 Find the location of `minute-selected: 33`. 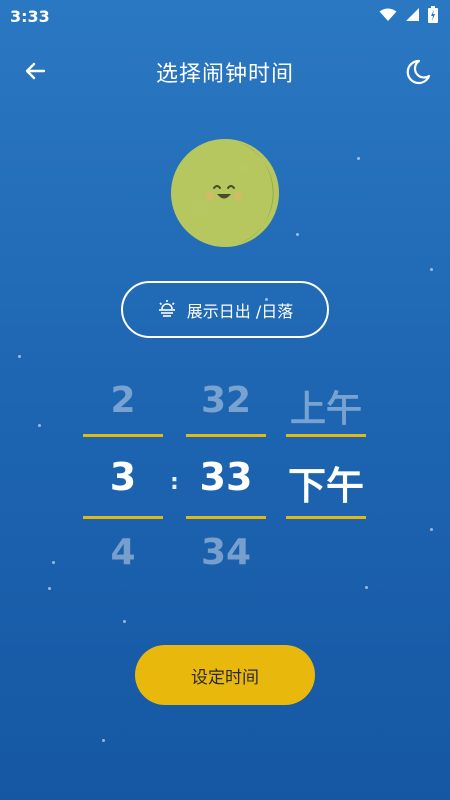

minute-selected: 33 is located at coordinates (226, 477).